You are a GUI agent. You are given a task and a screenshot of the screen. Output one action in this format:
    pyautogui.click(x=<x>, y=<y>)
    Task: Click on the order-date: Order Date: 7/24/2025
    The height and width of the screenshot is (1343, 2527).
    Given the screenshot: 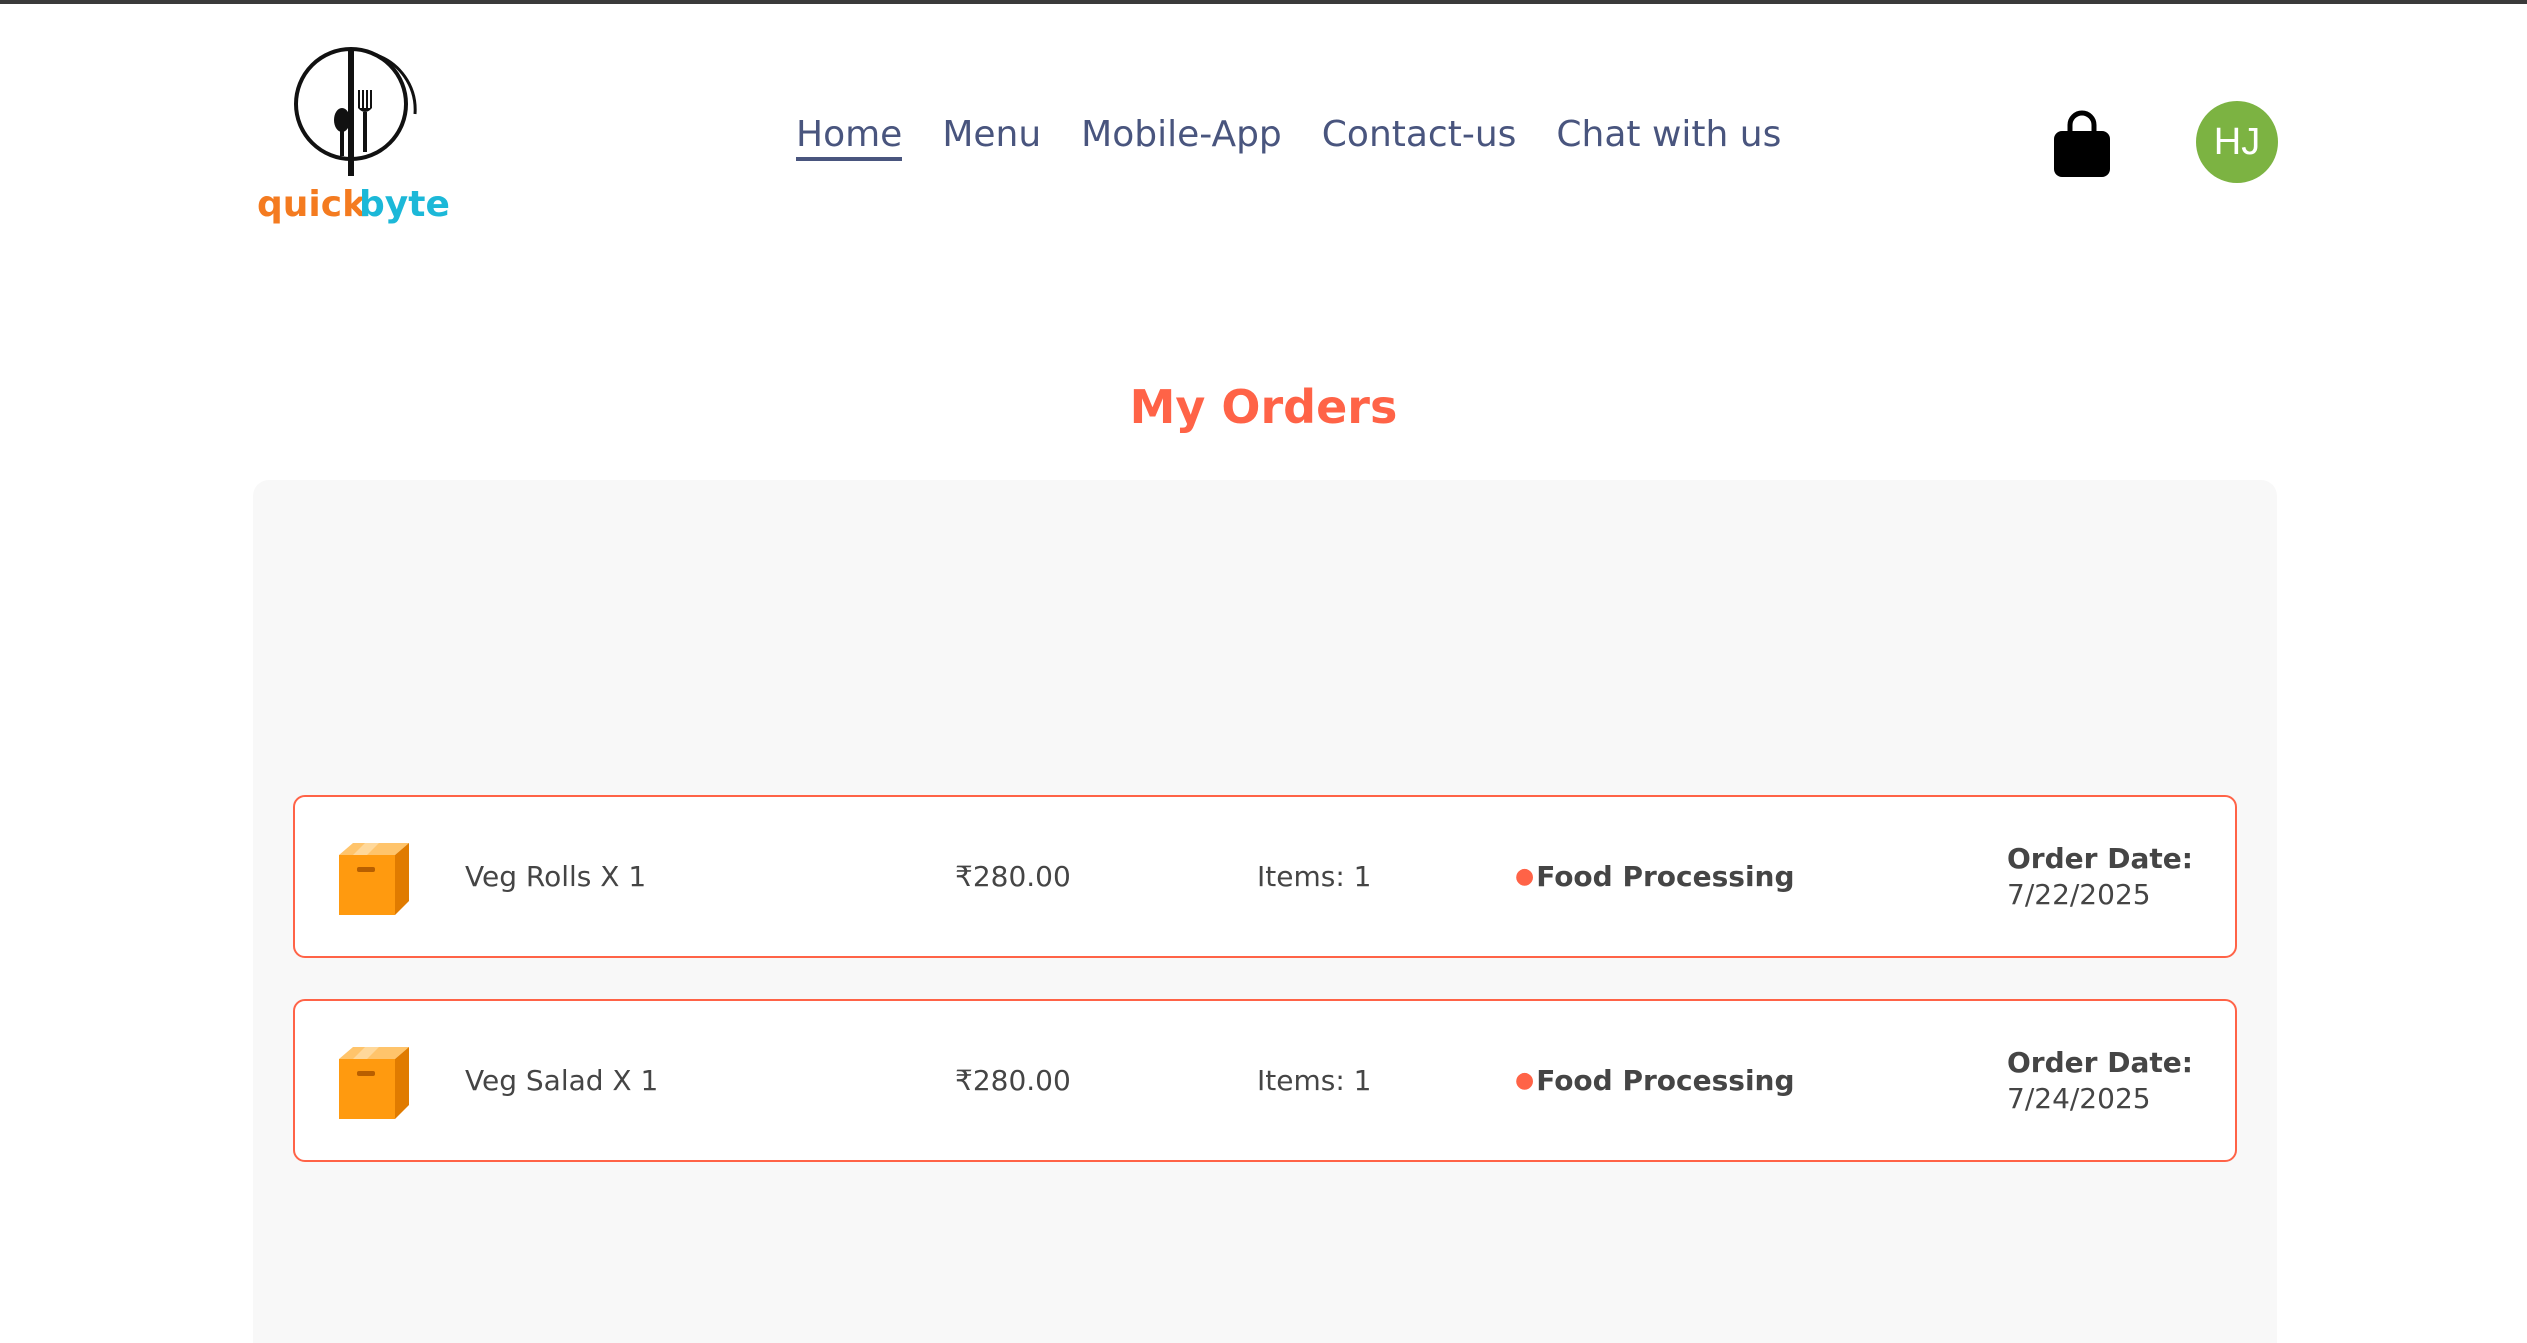 What is the action you would take?
    pyautogui.click(x=2100, y=1080)
    